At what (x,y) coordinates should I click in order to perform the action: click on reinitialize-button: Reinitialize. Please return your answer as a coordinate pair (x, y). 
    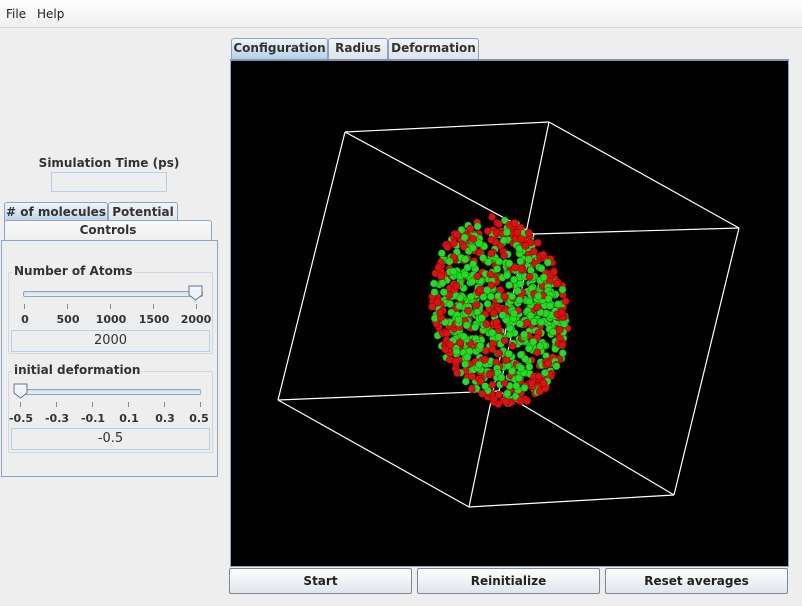
    Looking at the image, I should click on (508, 581).